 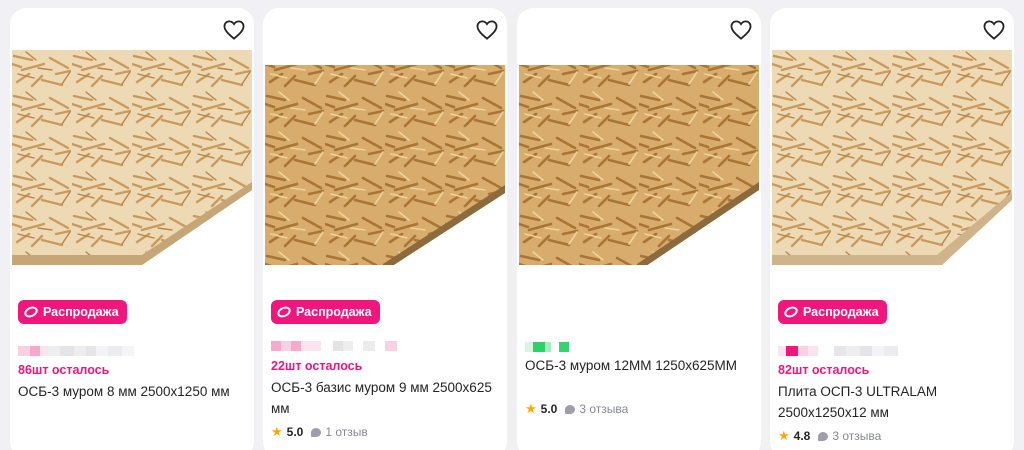 I want to click on rating-row: ★ 4.8 3 отзыва, so click(x=829, y=436).